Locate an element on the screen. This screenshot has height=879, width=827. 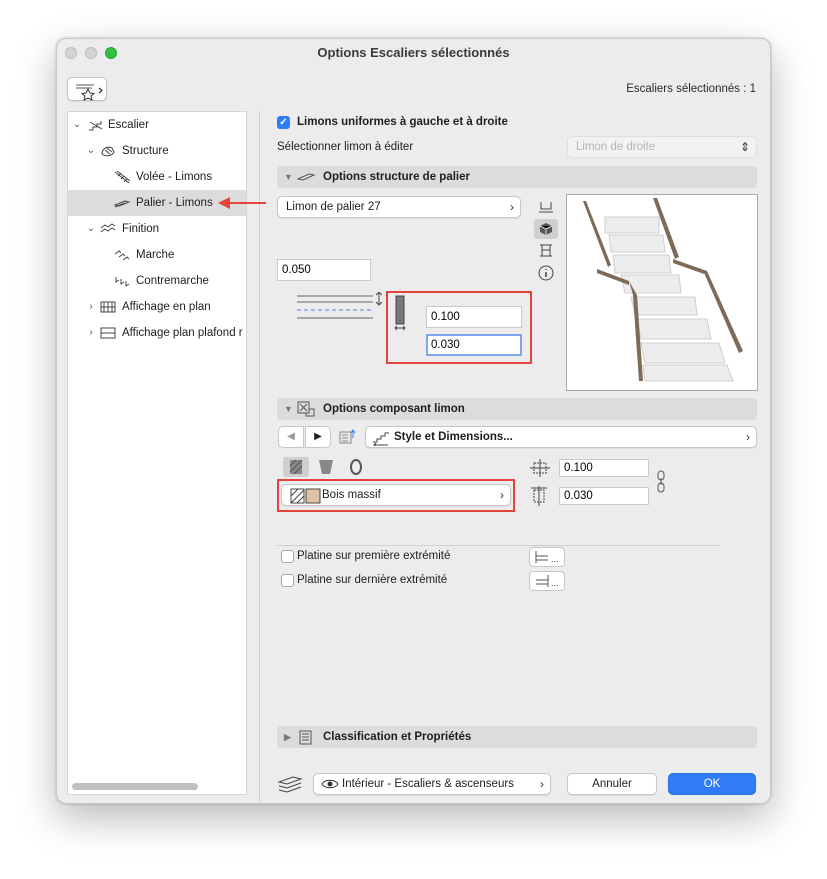
tree-item-label: Affichage plan plafond r is located at coordinates (182, 333).